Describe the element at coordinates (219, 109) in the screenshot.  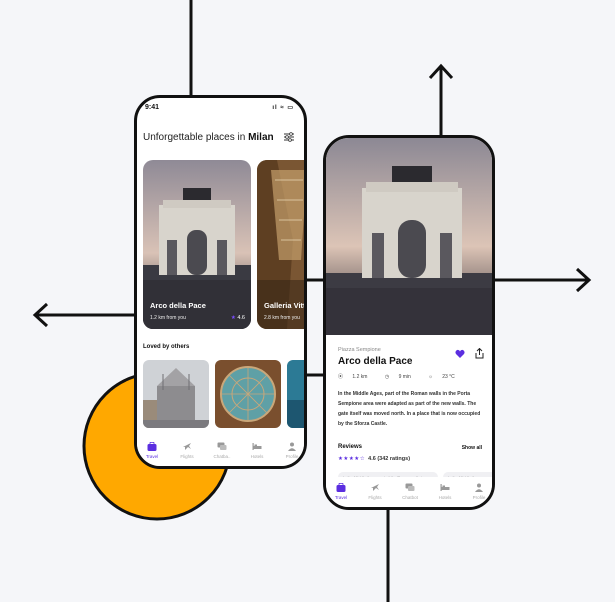
I see `status-bar: 9:41 ıl ≈ ▭` at that location.